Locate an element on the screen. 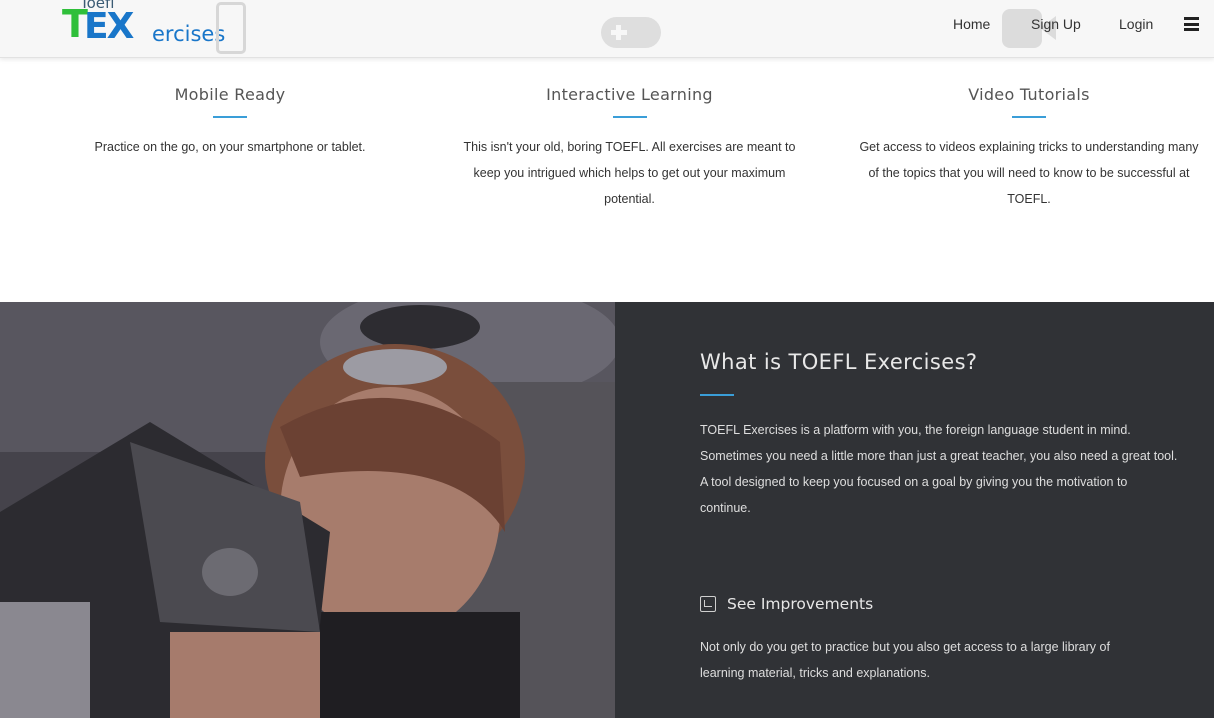  nav-login-link: Login is located at coordinates (1136, 24).